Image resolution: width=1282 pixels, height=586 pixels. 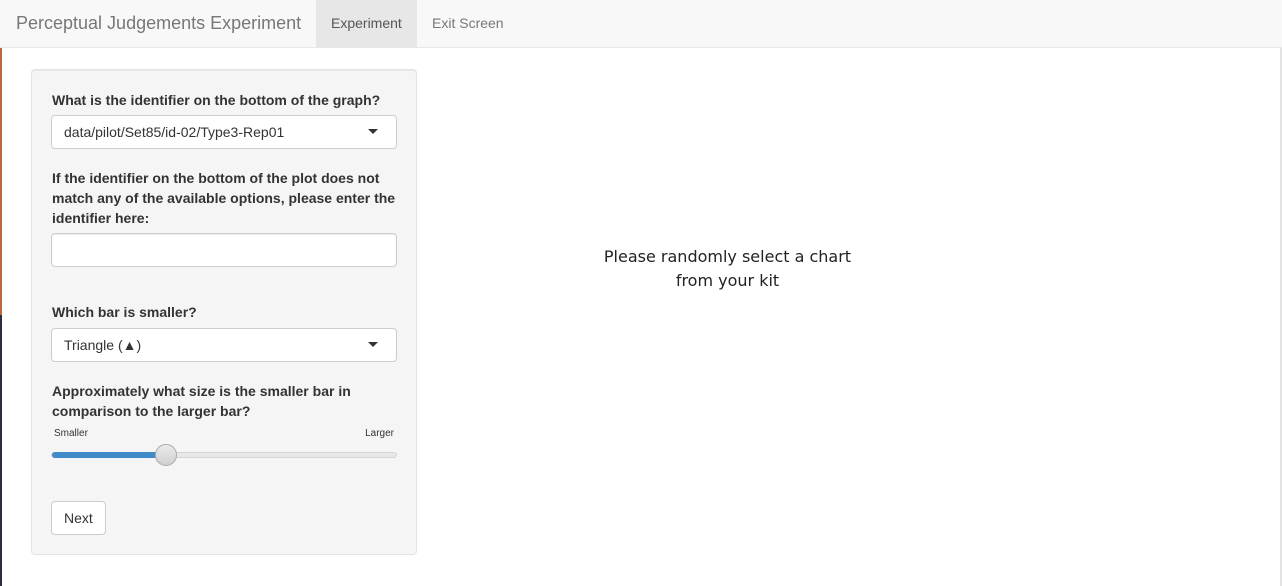 What do you see at coordinates (109, 455) in the screenshot?
I see `size-slider-fill` at bounding box center [109, 455].